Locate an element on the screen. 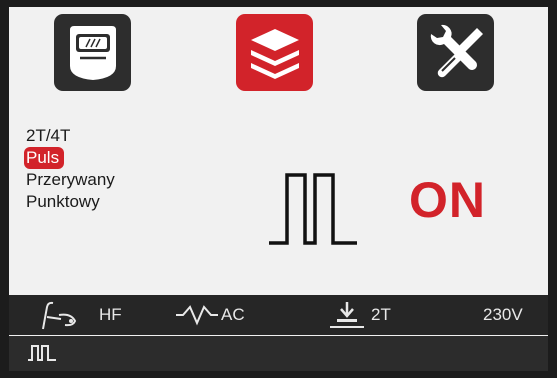 Image resolution: width=557 pixels, height=378 pixels. tig-torch-icon is located at coordinates (59, 315).